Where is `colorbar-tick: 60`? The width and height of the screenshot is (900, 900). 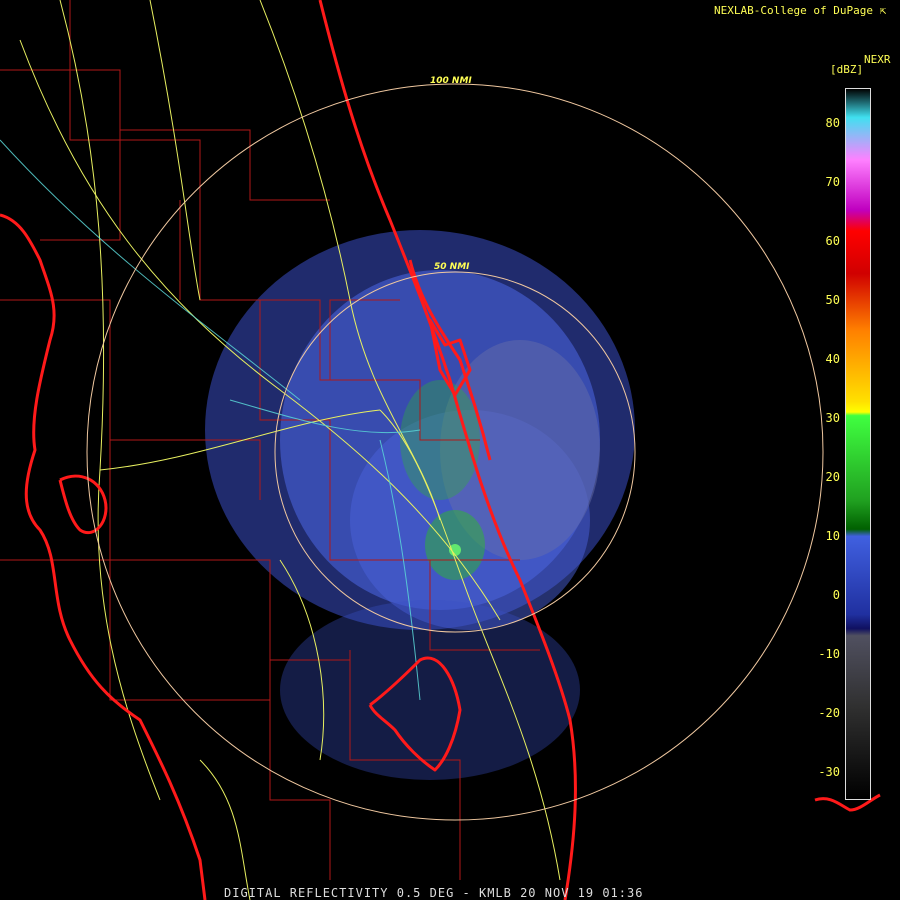 colorbar-tick: 60 is located at coordinates (832, 241).